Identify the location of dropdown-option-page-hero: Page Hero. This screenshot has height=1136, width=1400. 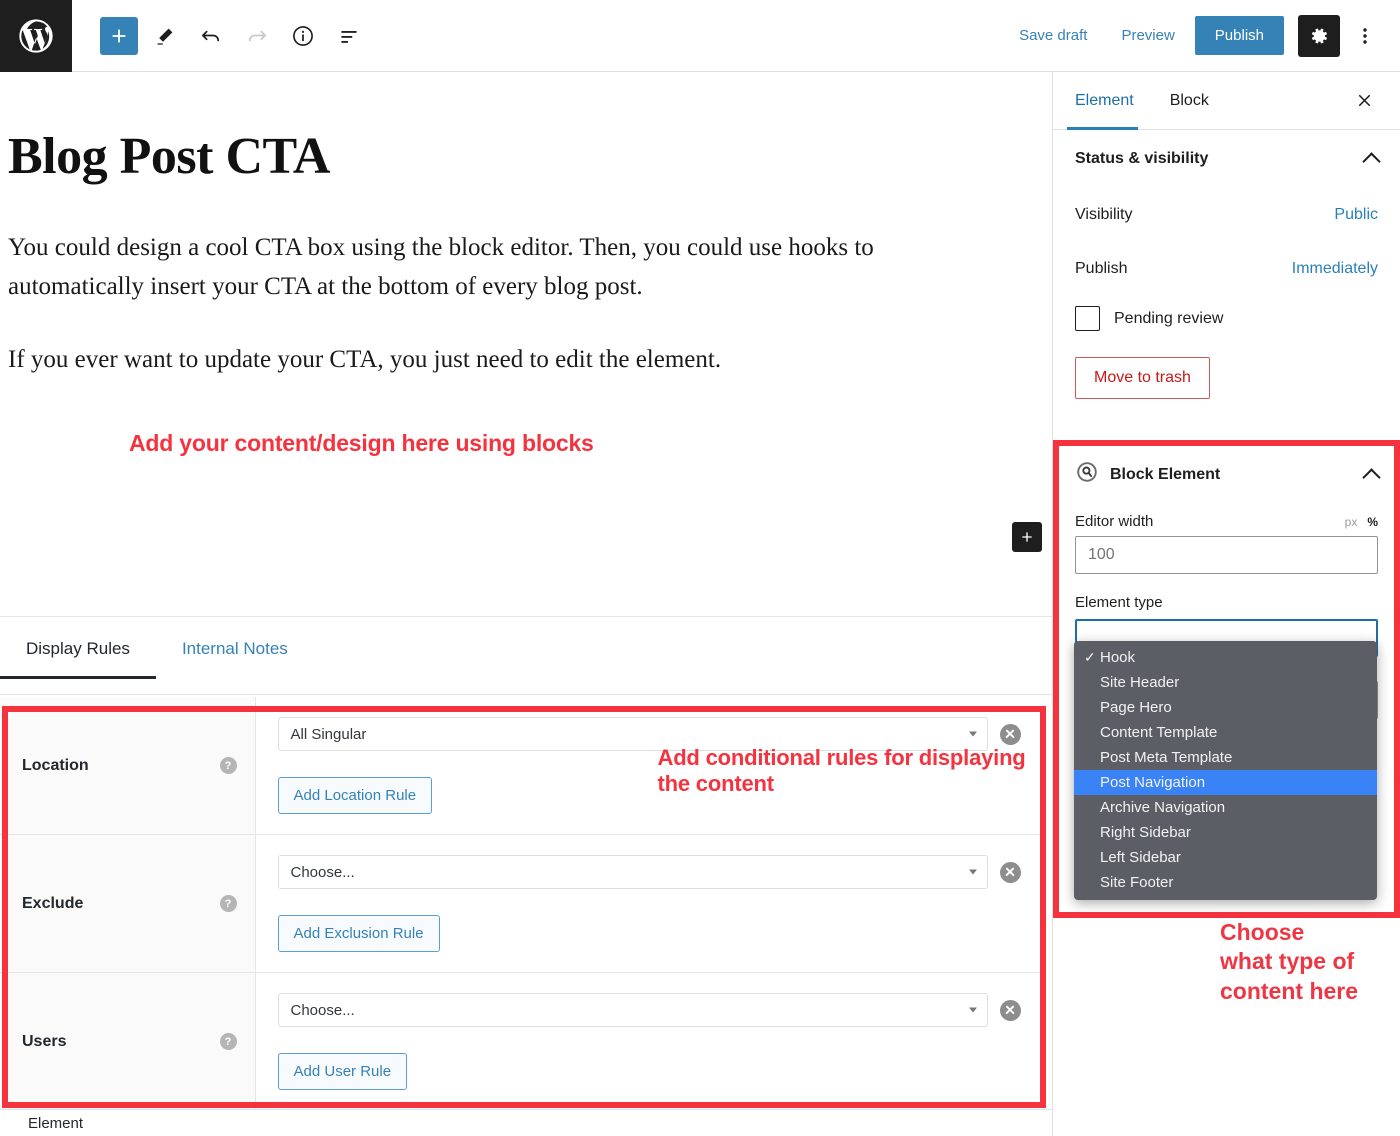
(1225, 707).